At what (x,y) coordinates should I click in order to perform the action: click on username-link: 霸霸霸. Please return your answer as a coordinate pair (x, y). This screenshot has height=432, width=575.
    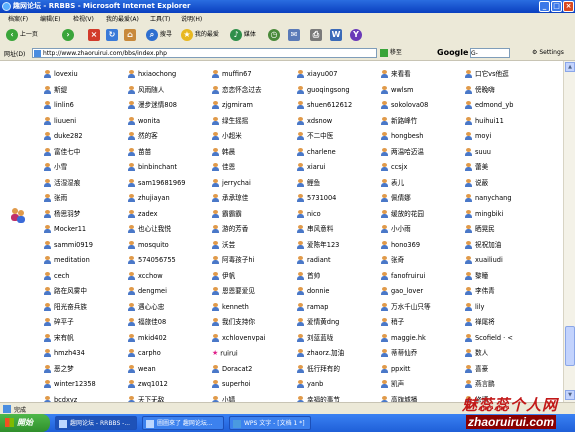
    Looking at the image, I should click on (232, 214).